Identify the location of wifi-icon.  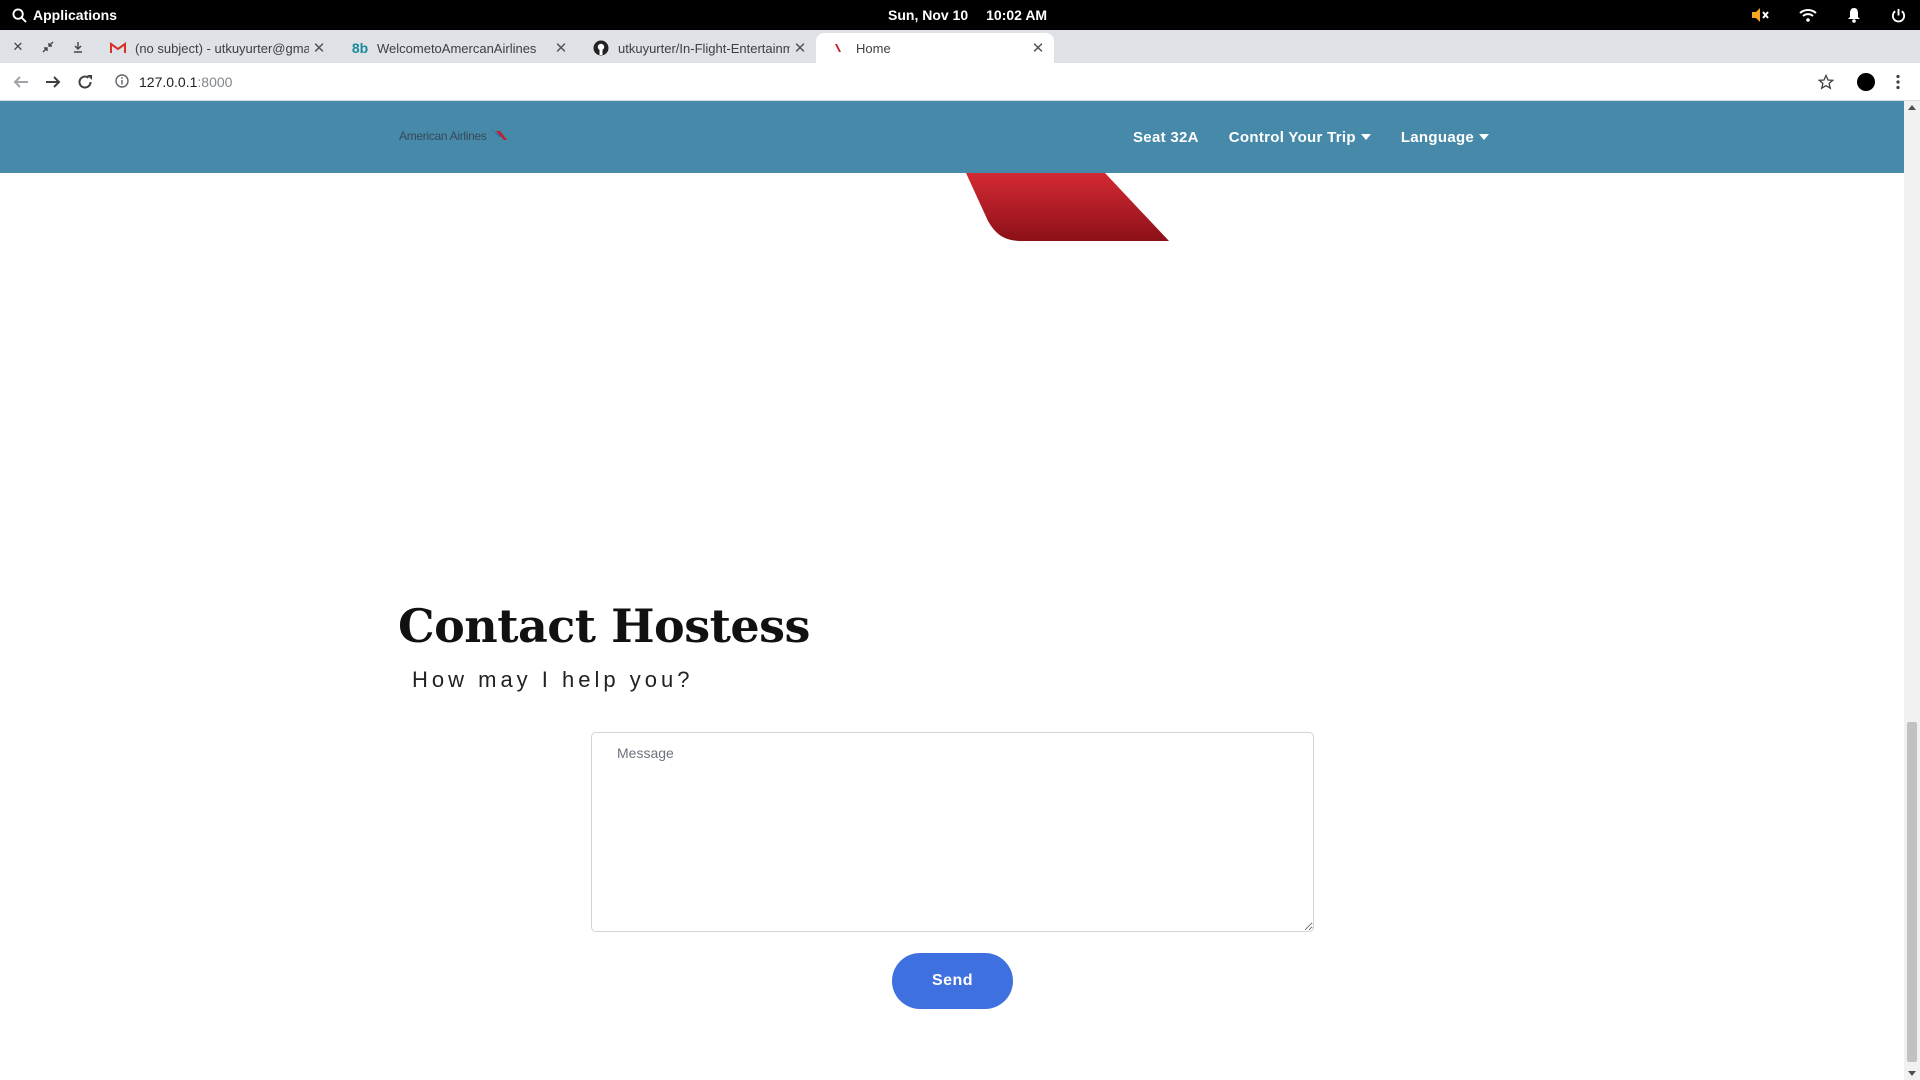
(1808, 15).